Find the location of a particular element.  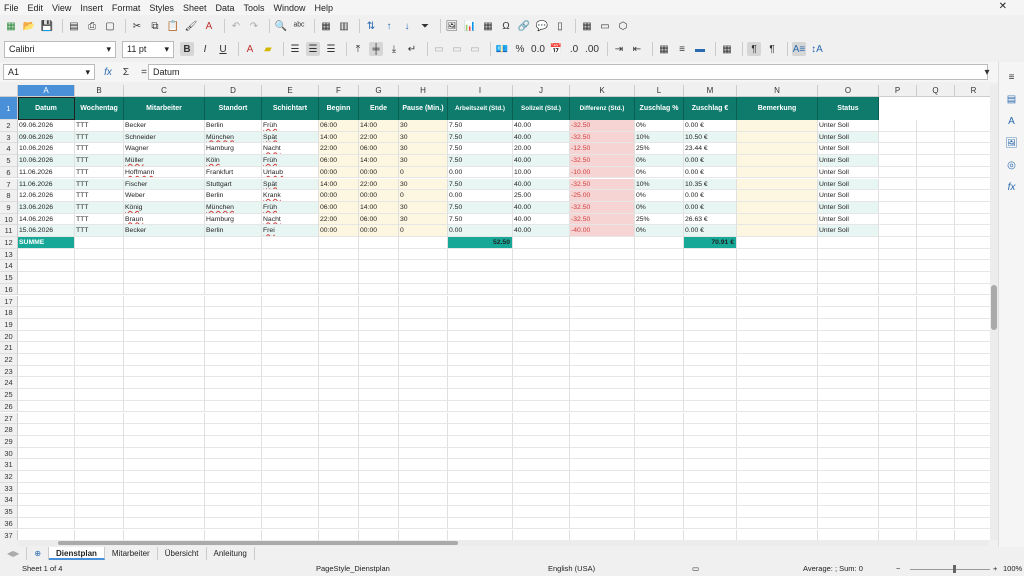

underline-icon: U is located at coordinates (223, 49).